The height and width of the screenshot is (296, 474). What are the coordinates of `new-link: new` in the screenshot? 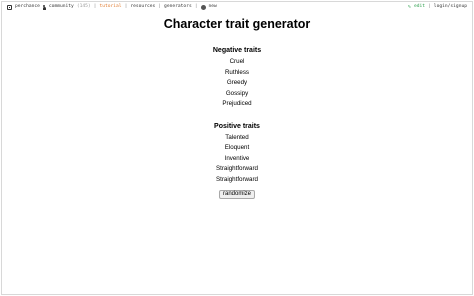 It's located at (213, 7).